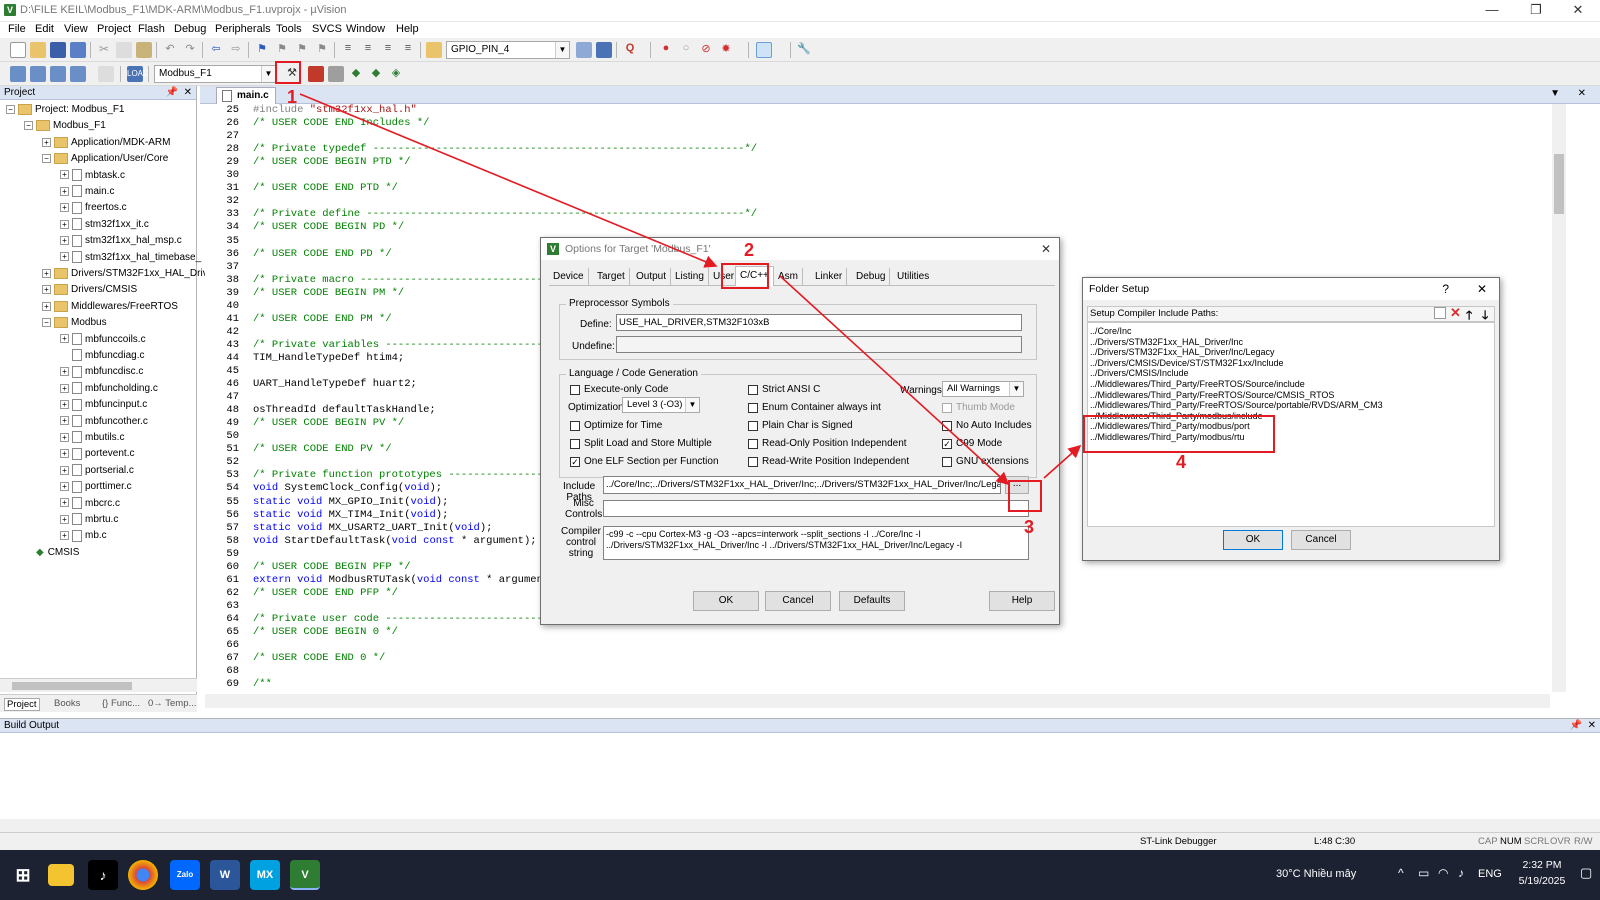 The height and width of the screenshot is (900, 1600). I want to click on tiktok-icon: ♪, so click(103, 875).